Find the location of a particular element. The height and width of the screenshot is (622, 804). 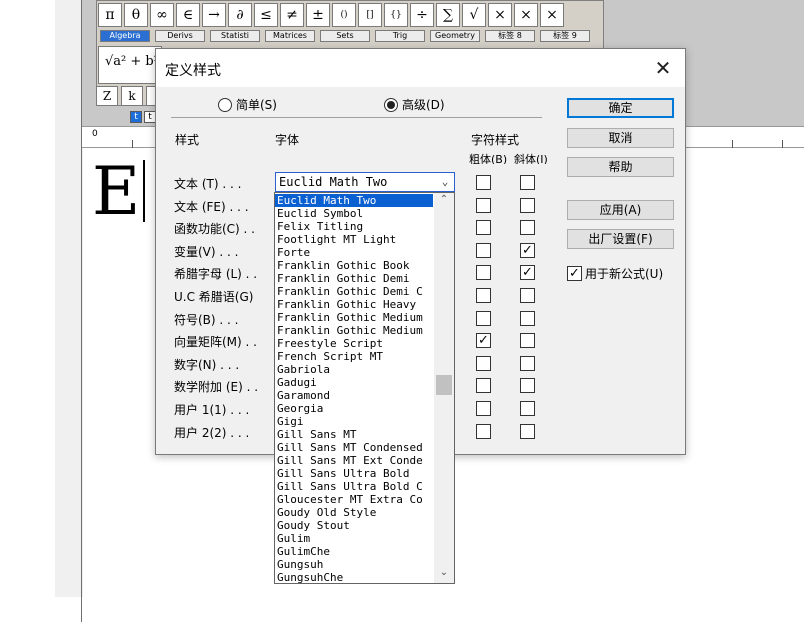

font-option: Gigi is located at coordinates (354, 421).